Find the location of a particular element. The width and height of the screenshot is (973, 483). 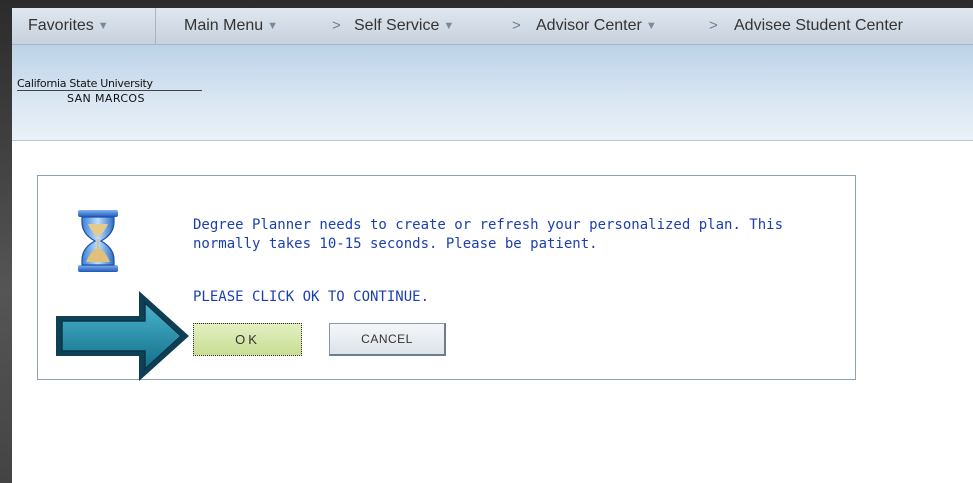

cancel-button: CANCEL is located at coordinates (387, 339).